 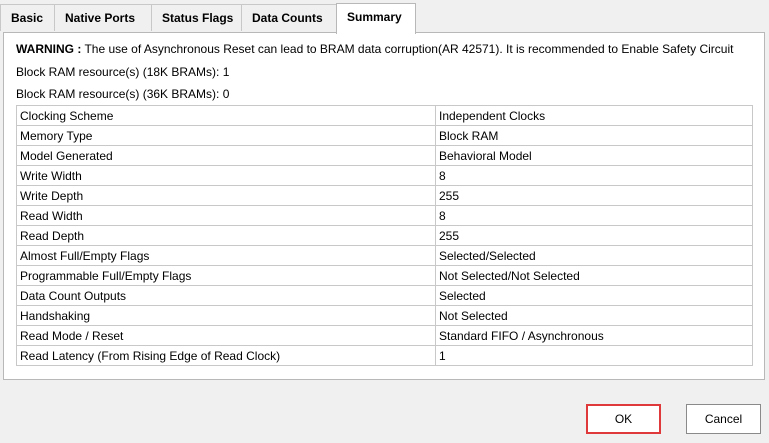 I want to click on table-row: Clocking Scheme Independent Clocks, so click(x=384, y=115).